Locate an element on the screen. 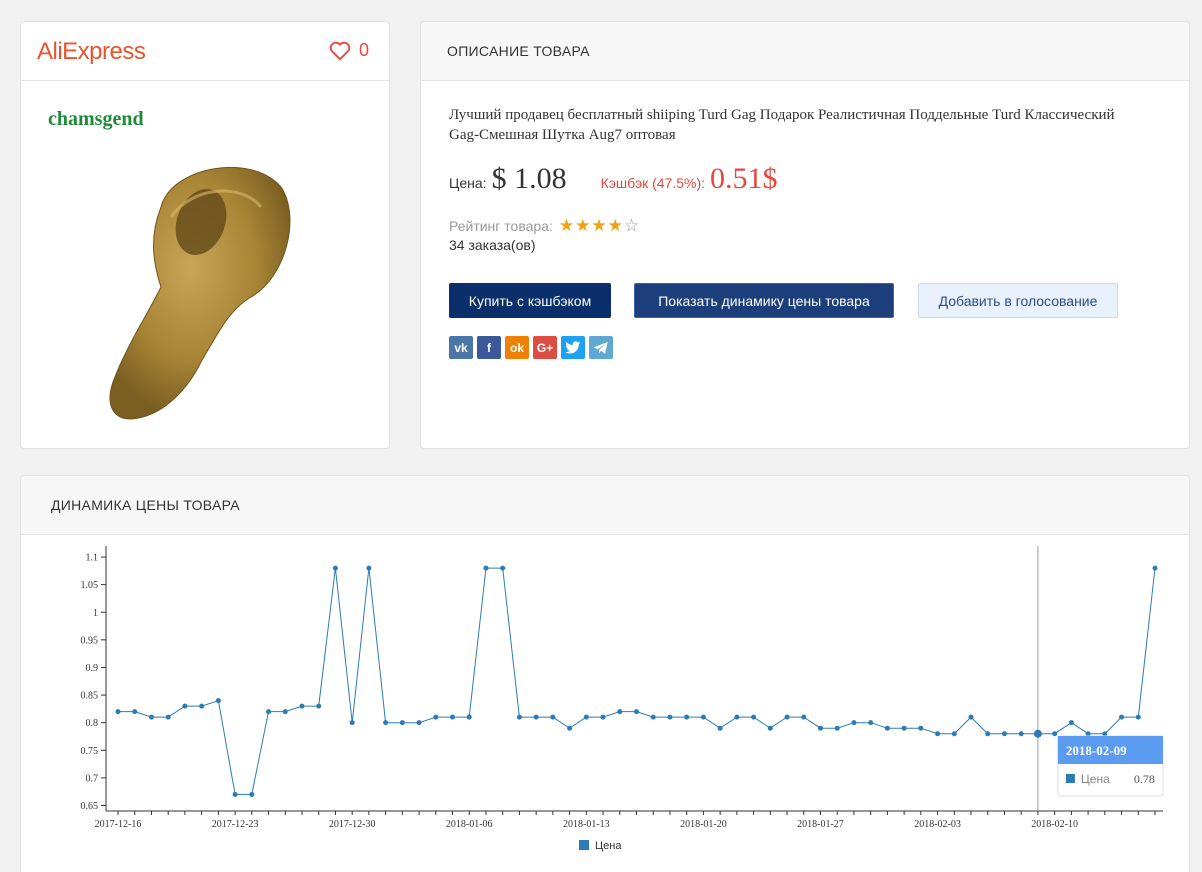  x-tick-label: 2018-01-27 is located at coordinates (820, 824).